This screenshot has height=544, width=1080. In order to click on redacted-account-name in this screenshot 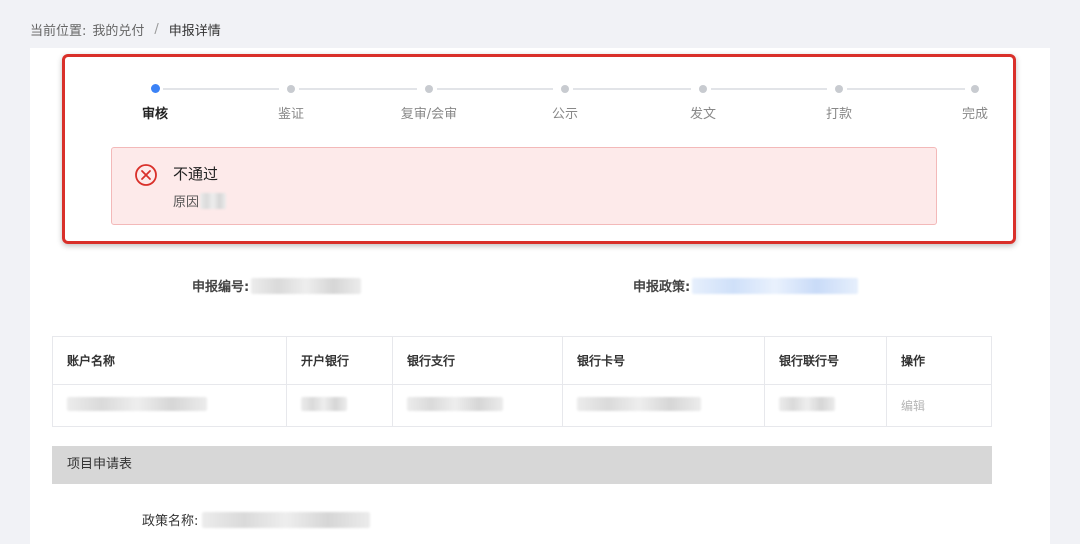, I will do `click(137, 404)`.